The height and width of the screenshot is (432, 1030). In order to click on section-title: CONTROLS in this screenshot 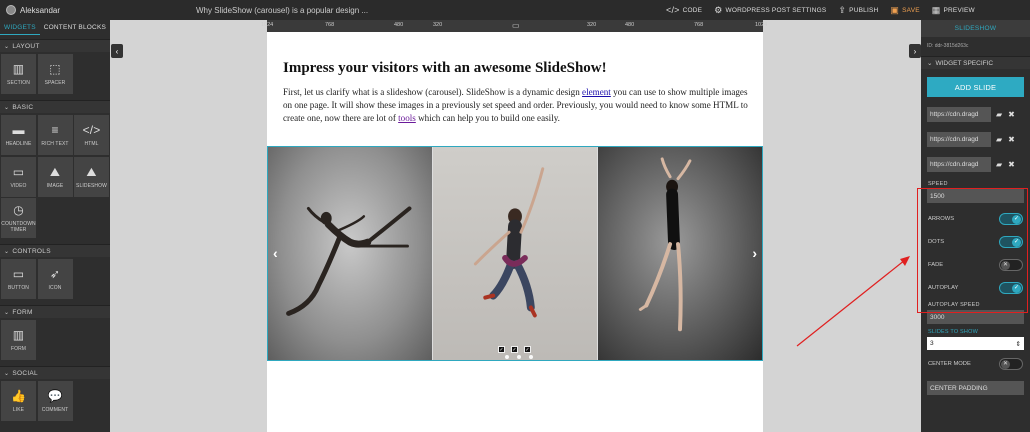, I will do `click(31, 251)`.